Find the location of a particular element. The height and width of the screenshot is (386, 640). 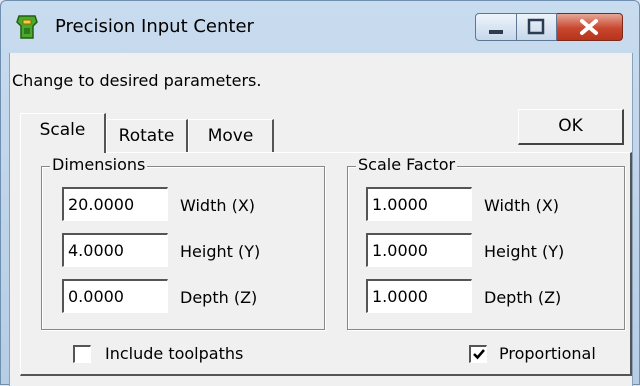

include-toolpaths-checkbox is located at coordinates (82, 354).